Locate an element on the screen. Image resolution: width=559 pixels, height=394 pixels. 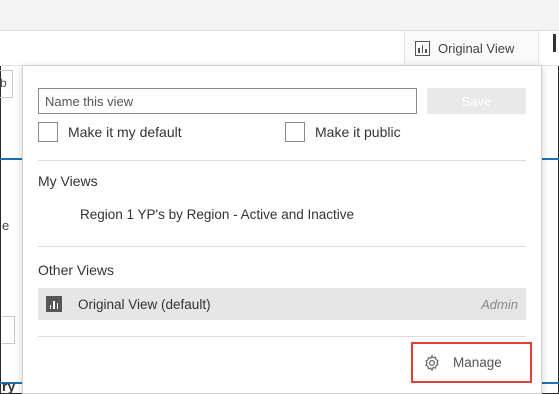
make-default-option: Make it my default is located at coordinates (110, 132).